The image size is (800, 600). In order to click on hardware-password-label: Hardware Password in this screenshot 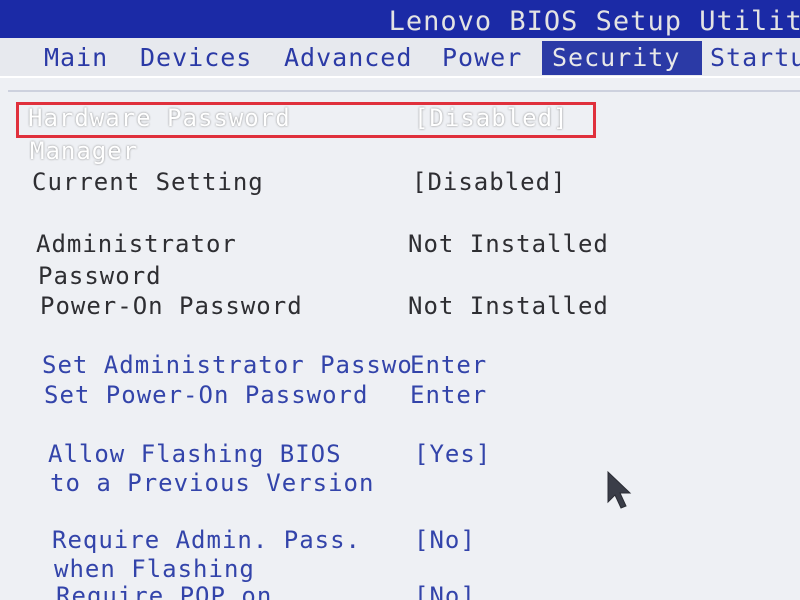, I will do `click(159, 118)`.